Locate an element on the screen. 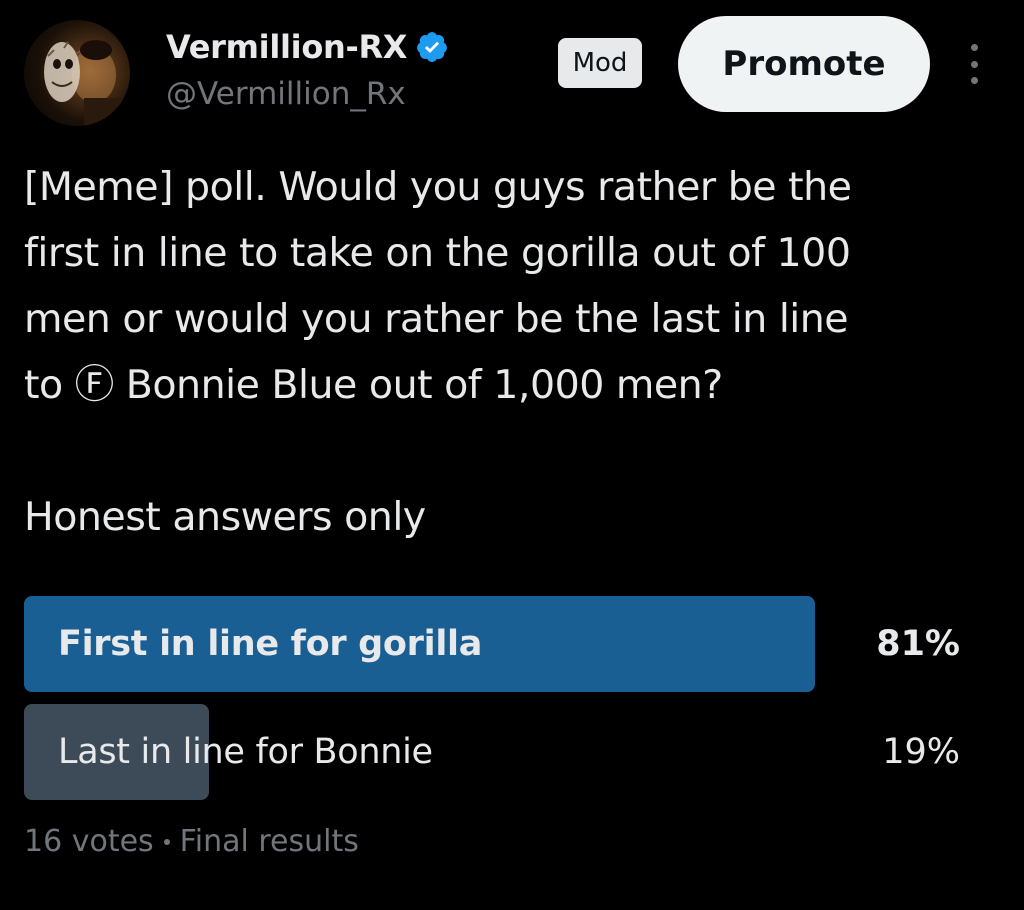 The width and height of the screenshot is (1024, 910). post-subtext: Honest answers only is located at coordinates (225, 517).